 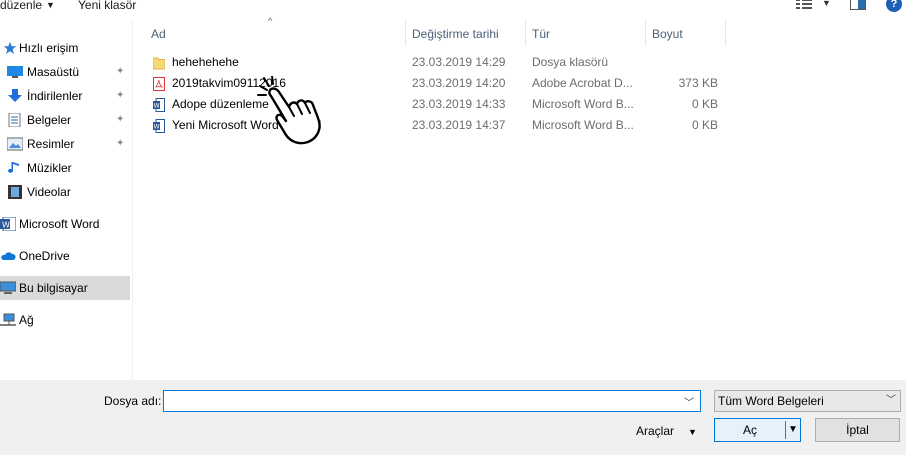 What do you see at coordinates (8, 287) in the screenshot?
I see `computer-icon` at bounding box center [8, 287].